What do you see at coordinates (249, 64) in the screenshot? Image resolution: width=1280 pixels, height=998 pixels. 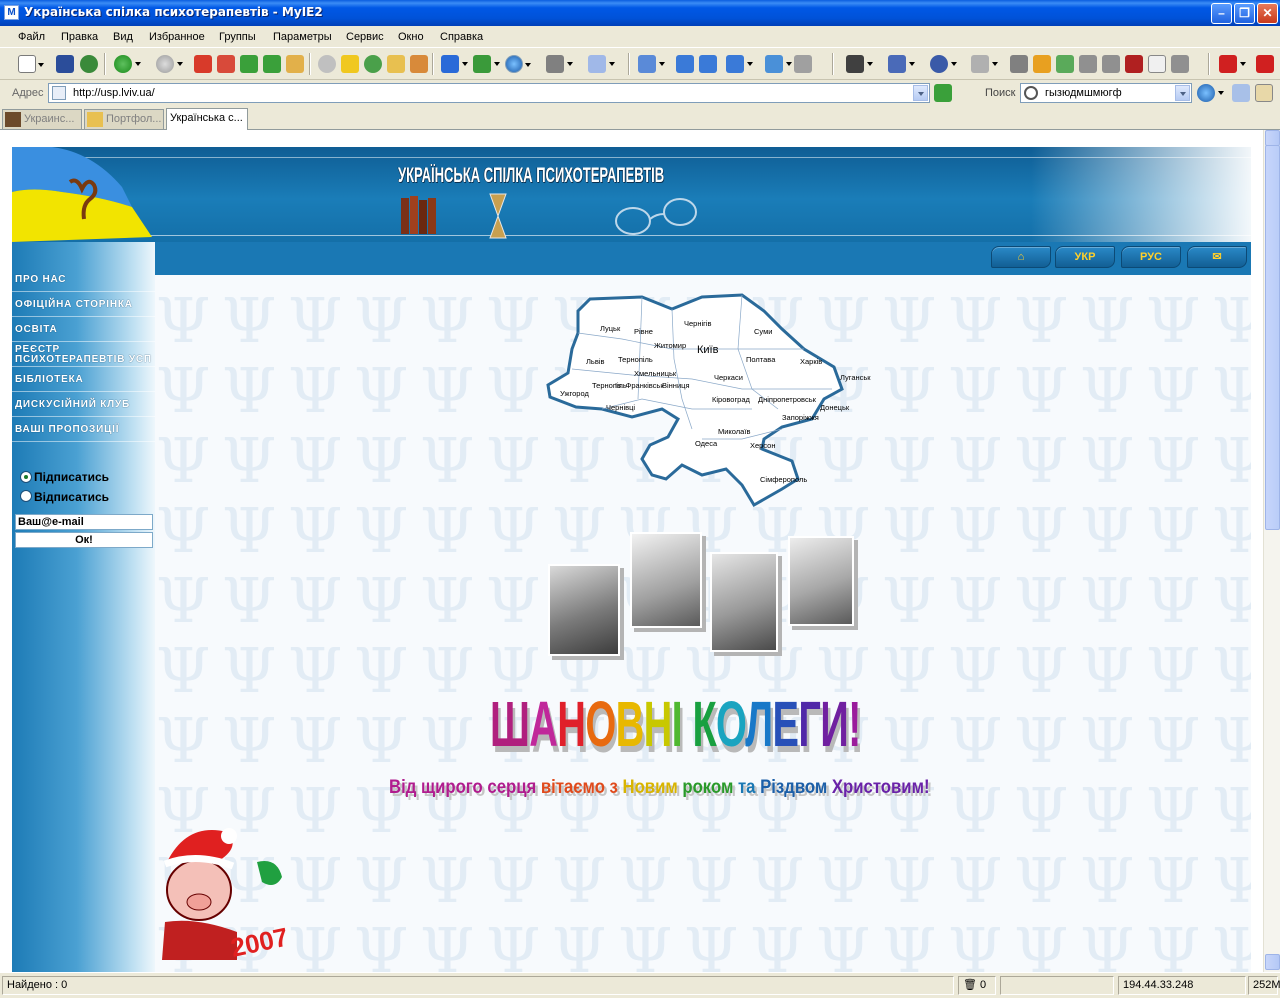 I see `refresh-icon` at bounding box center [249, 64].